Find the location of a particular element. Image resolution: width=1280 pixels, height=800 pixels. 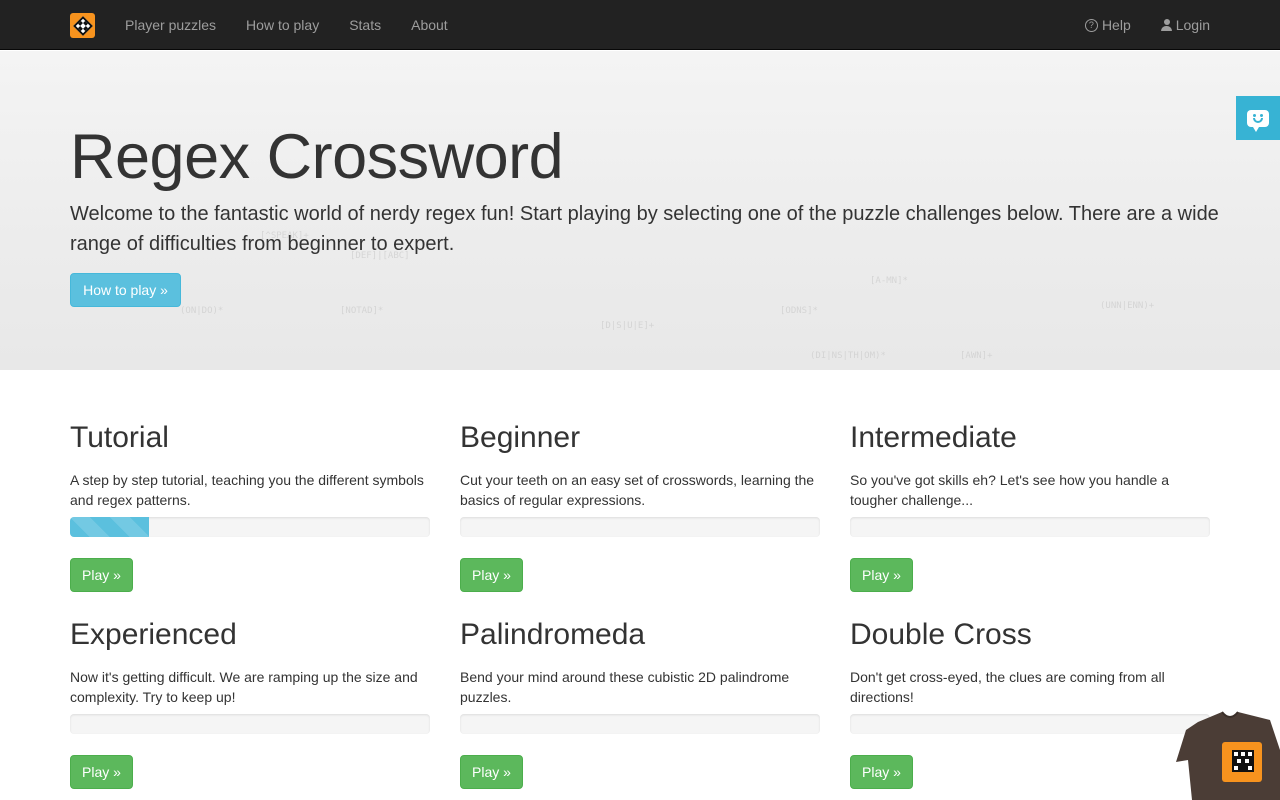

smiley-chat-icon is located at coordinates (1258, 120).